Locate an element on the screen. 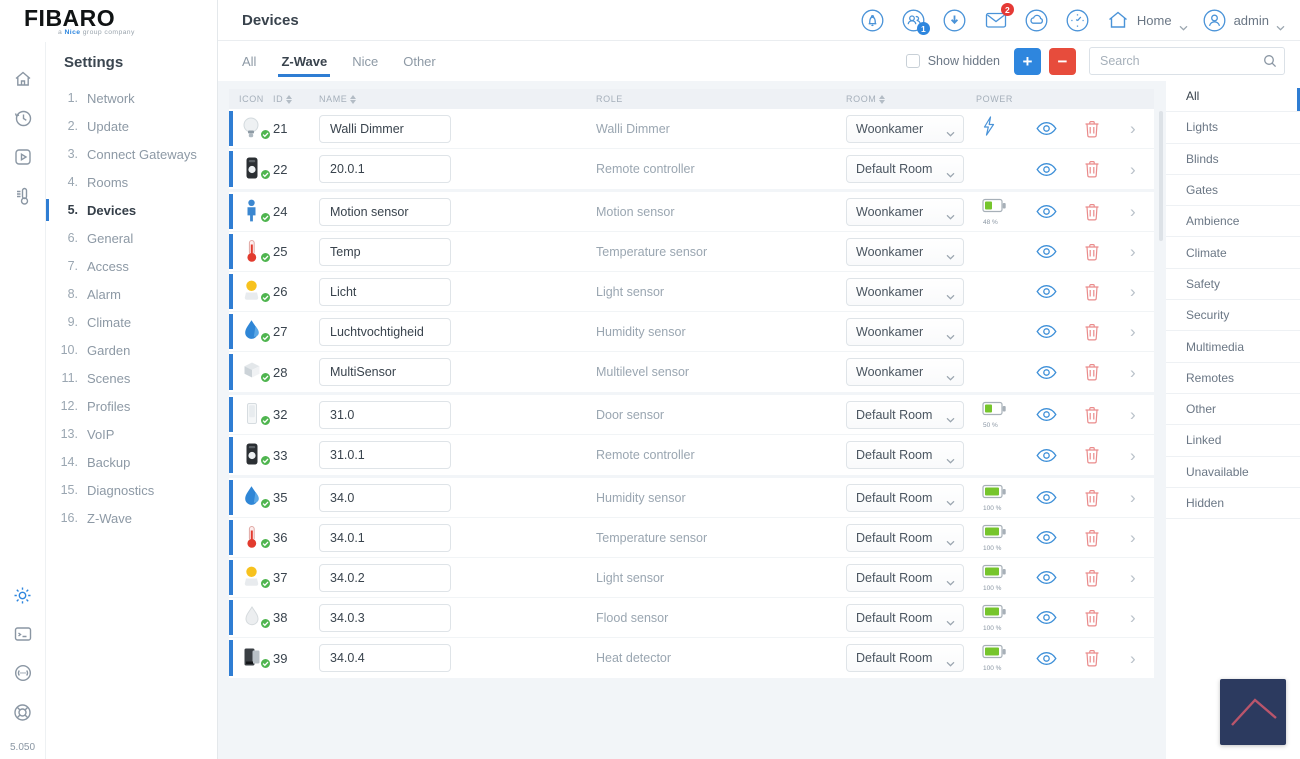 This screenshot has width=1300, height=759. users-icon: 1 is located at coordinates (915, 21).